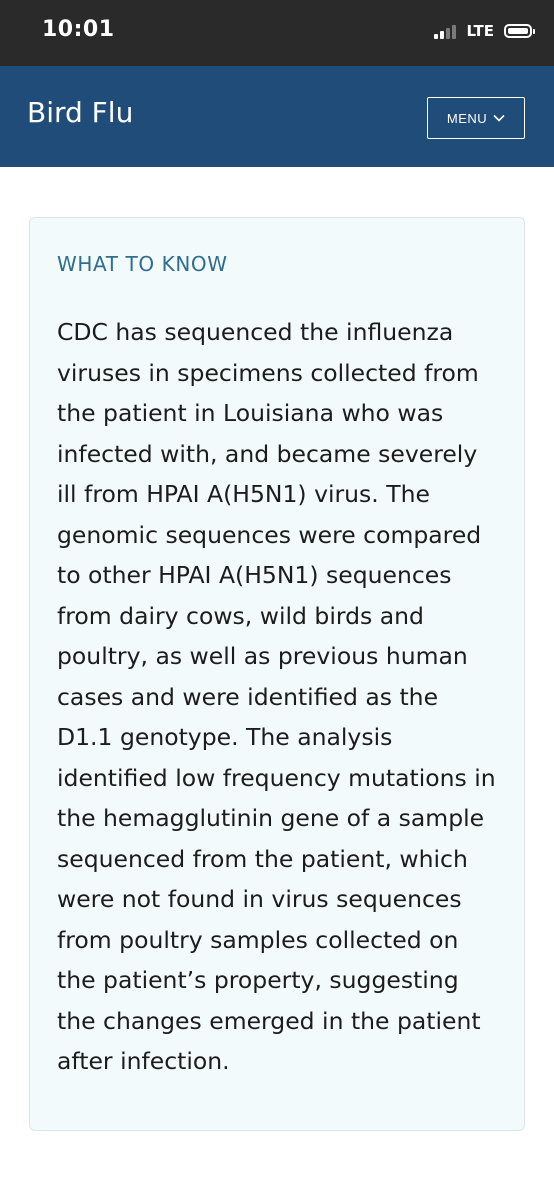  I want to click on menu-button-label: MENU, so click(467, 118).